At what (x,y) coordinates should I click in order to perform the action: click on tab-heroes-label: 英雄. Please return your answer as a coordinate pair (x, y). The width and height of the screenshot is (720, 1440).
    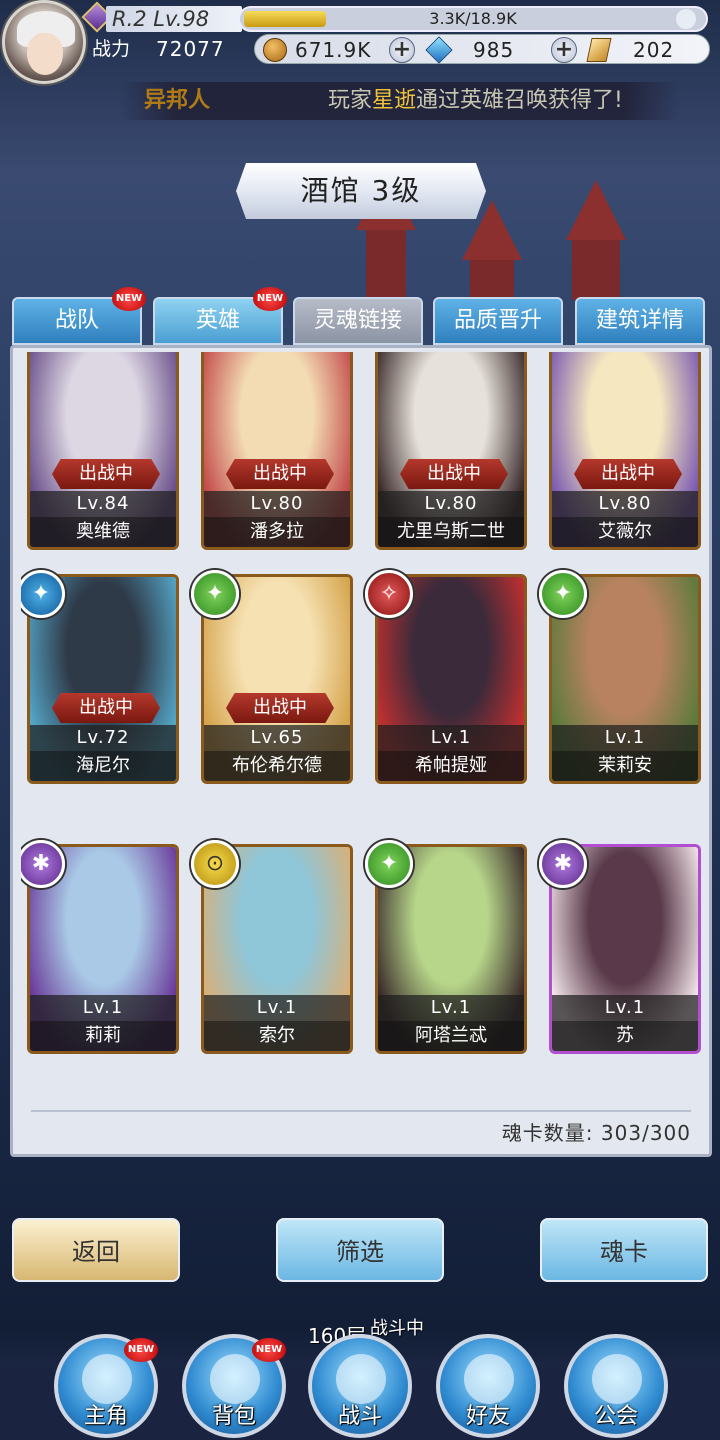
    Looking at the image, I should click on (217, 320).